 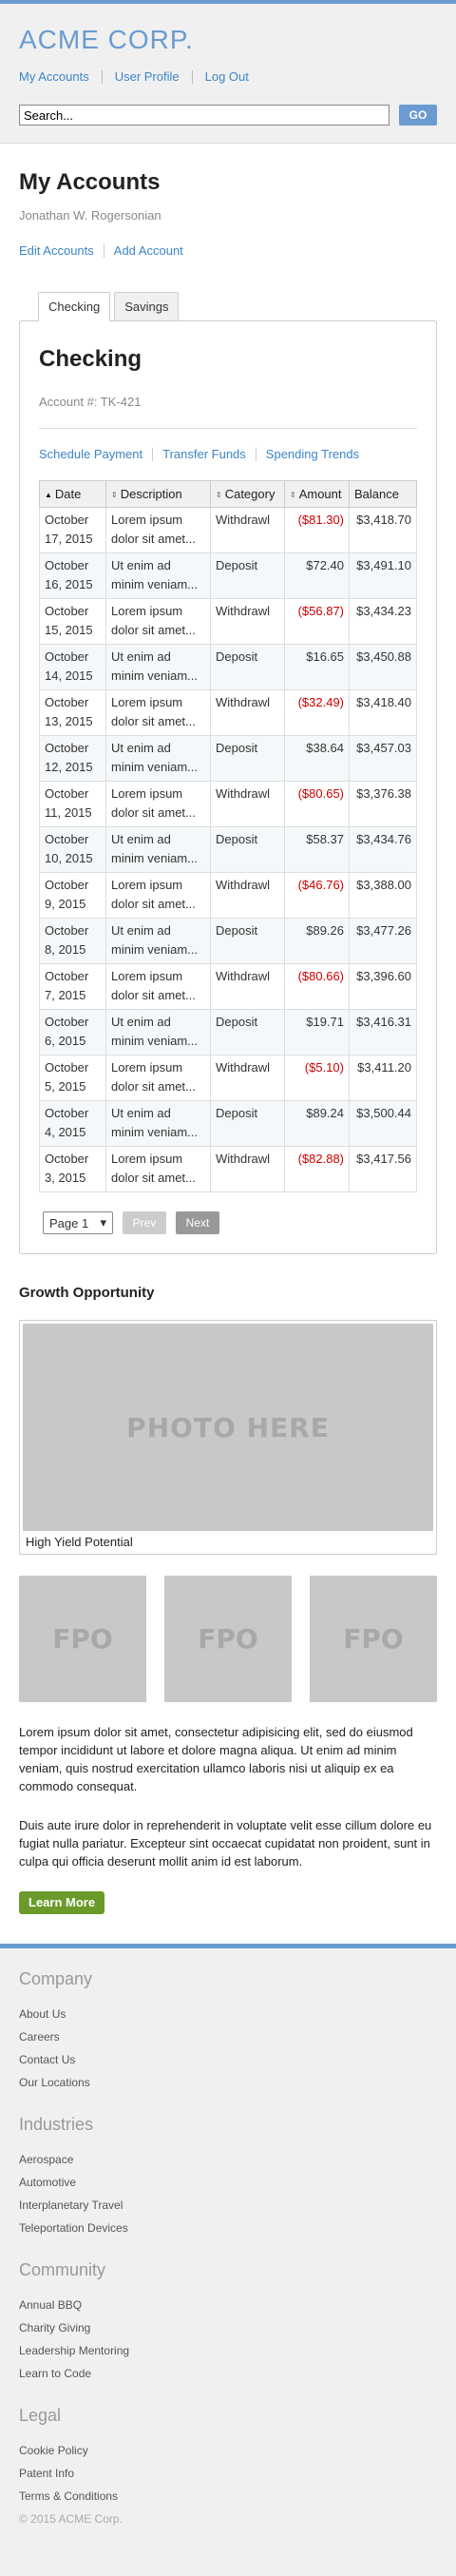 I want to click on cell-amount: ($5.10), so click(x=317, y=1078).